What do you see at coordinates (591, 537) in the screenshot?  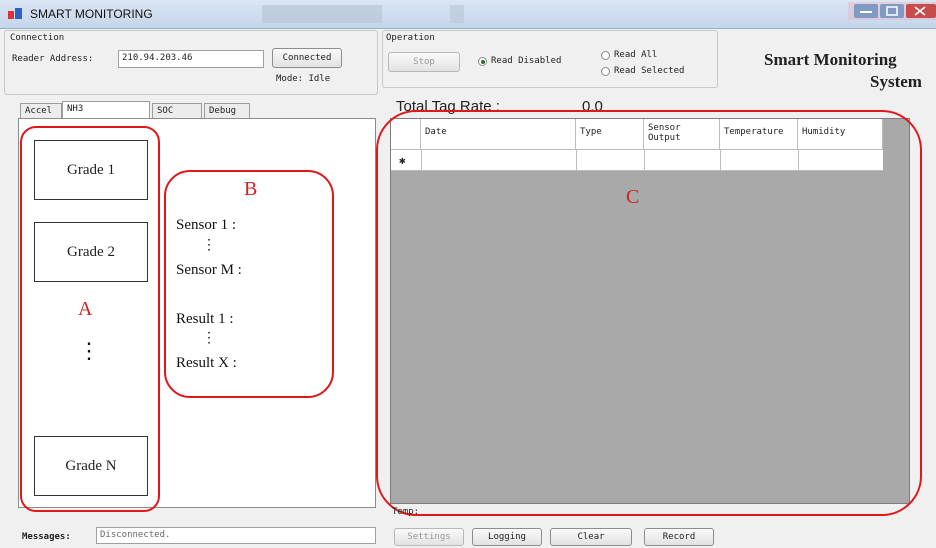 I see `clear-button: Clear` at bounding box center [591, 537].